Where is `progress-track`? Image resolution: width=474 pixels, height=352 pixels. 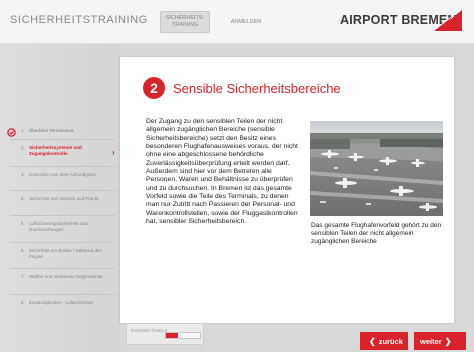
progress-track is located at coordinates (183, 335).